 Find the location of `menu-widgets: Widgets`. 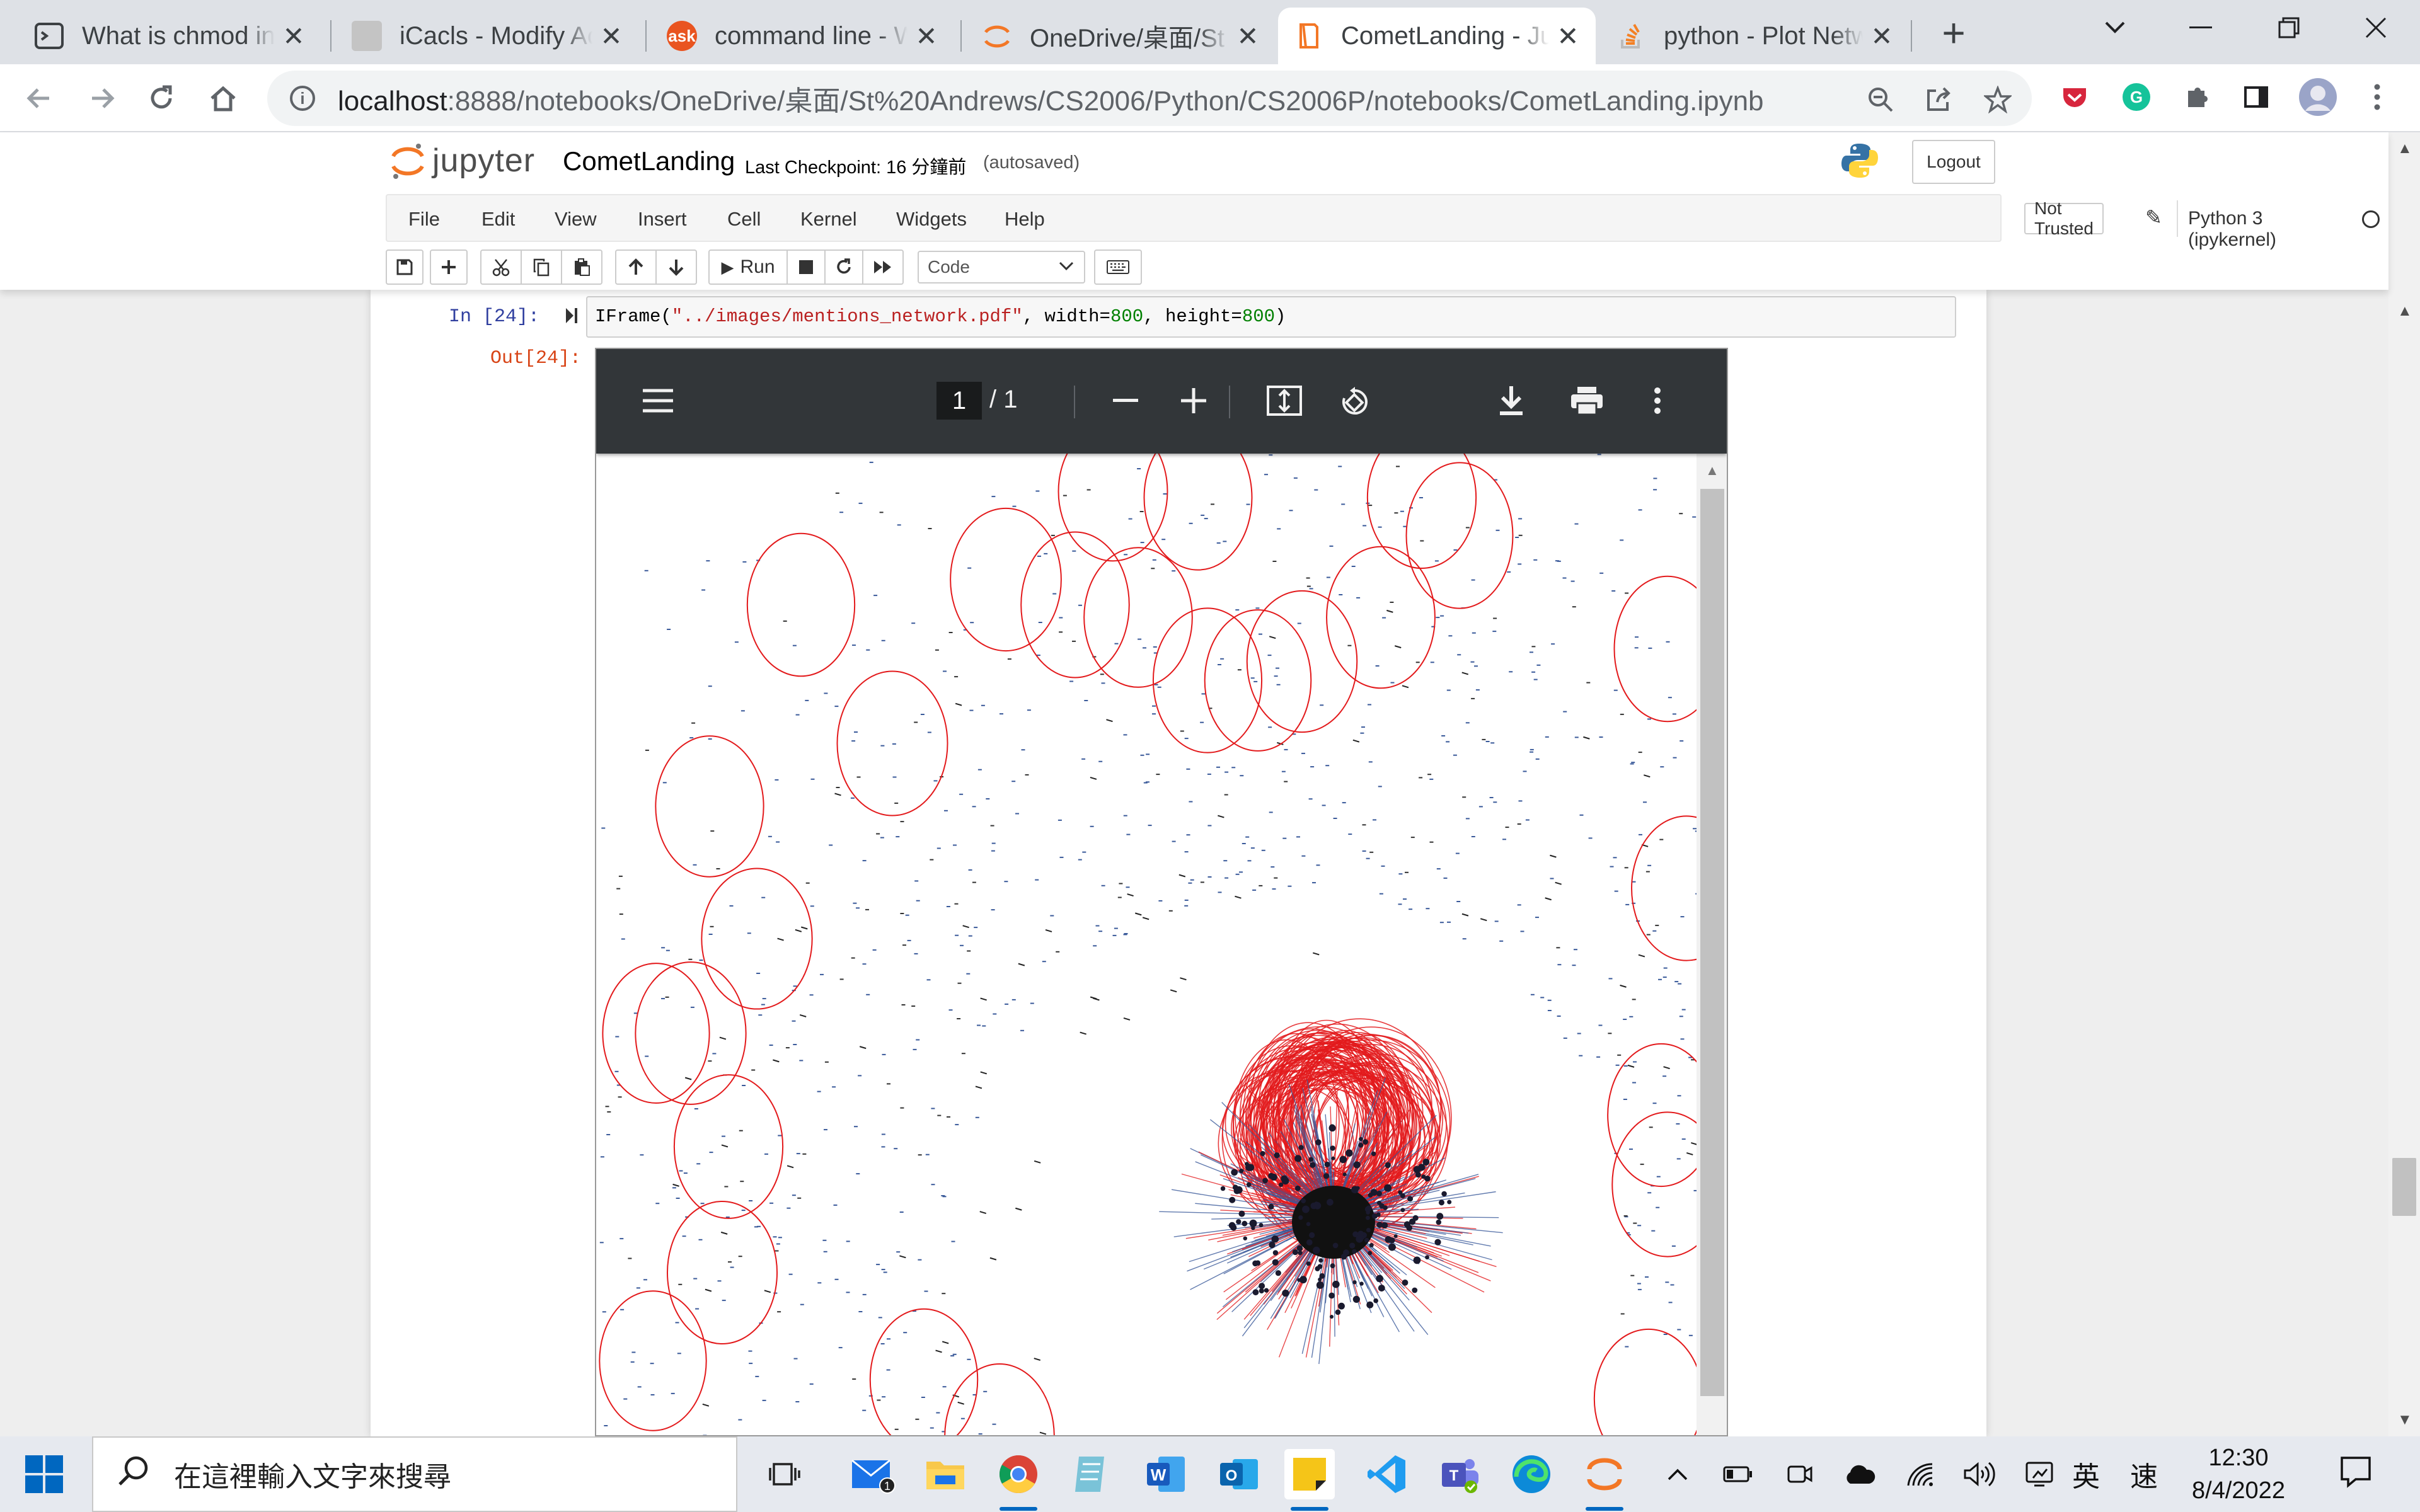

menu-widgets: Widgets is located at coordinates (931, 219).